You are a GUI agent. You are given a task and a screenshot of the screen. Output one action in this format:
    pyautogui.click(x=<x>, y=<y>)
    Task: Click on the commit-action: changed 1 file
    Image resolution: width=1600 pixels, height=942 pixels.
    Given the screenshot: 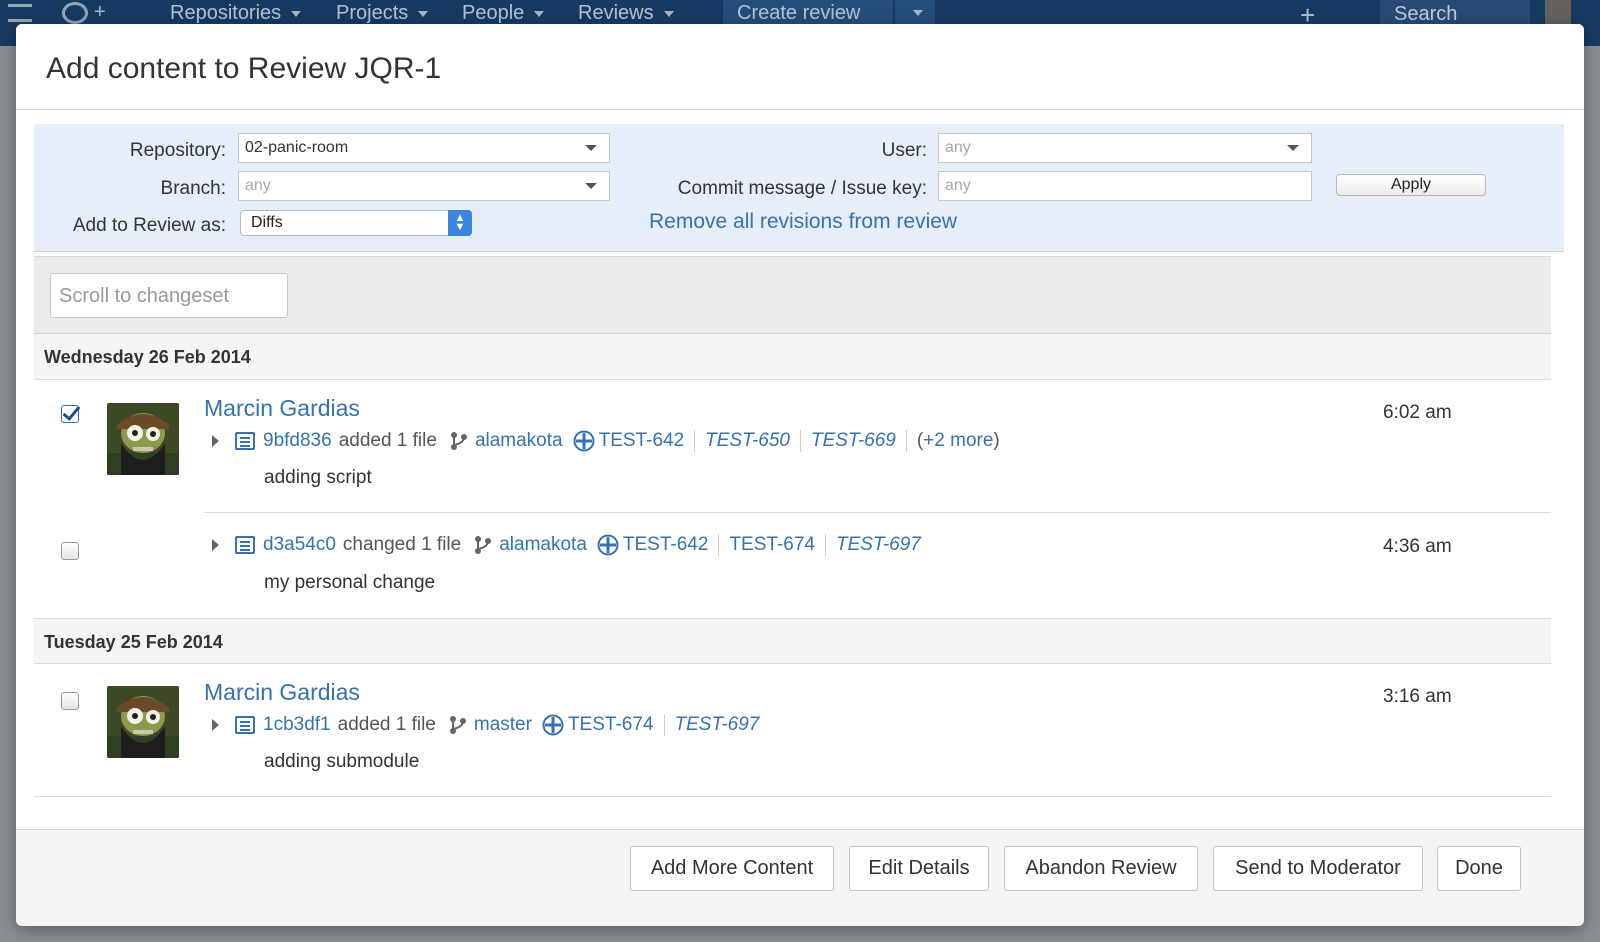 What is the action you would take?
    pyautogui.click(x=402, y=544)
    